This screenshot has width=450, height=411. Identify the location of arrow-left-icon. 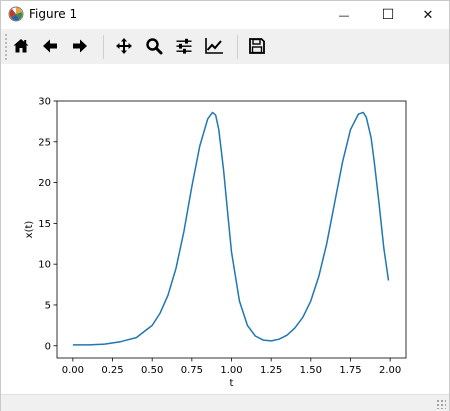
(50, 46).